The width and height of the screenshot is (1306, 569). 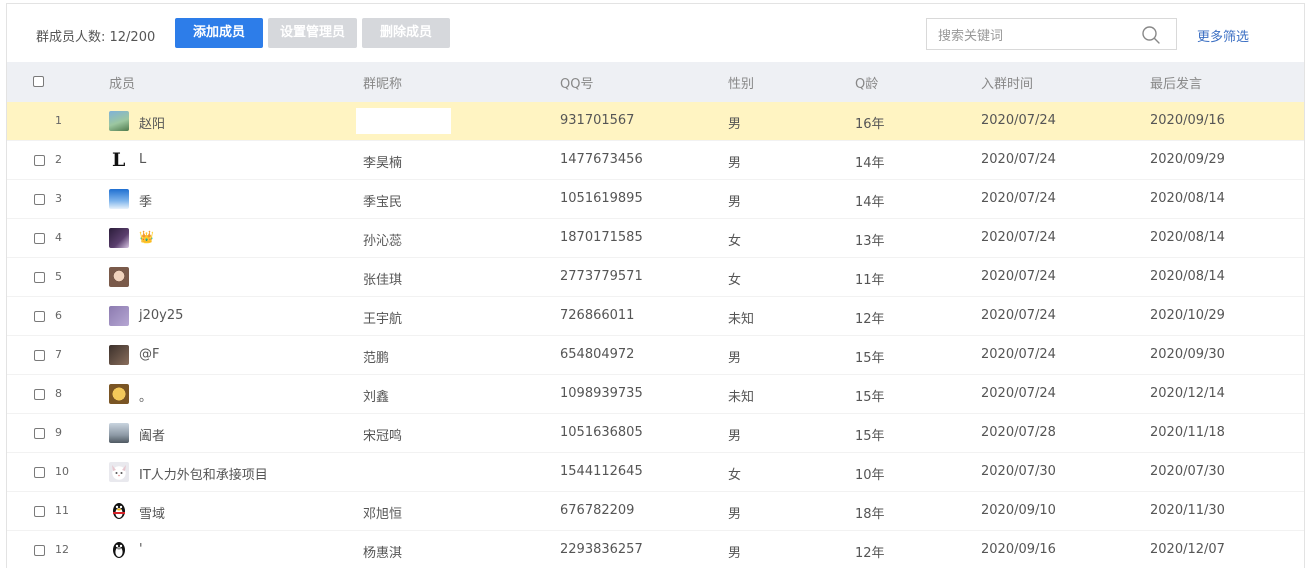 I want to click on member-name: 。, so click(x=145, y=395).